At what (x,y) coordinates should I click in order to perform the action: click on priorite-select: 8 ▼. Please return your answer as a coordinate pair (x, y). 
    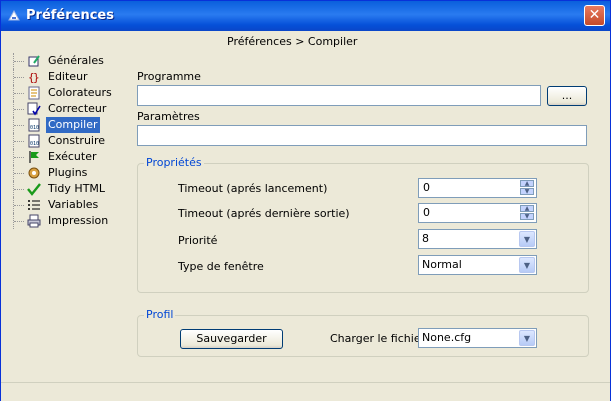
    Looking at the image, I should click on (477, 239).